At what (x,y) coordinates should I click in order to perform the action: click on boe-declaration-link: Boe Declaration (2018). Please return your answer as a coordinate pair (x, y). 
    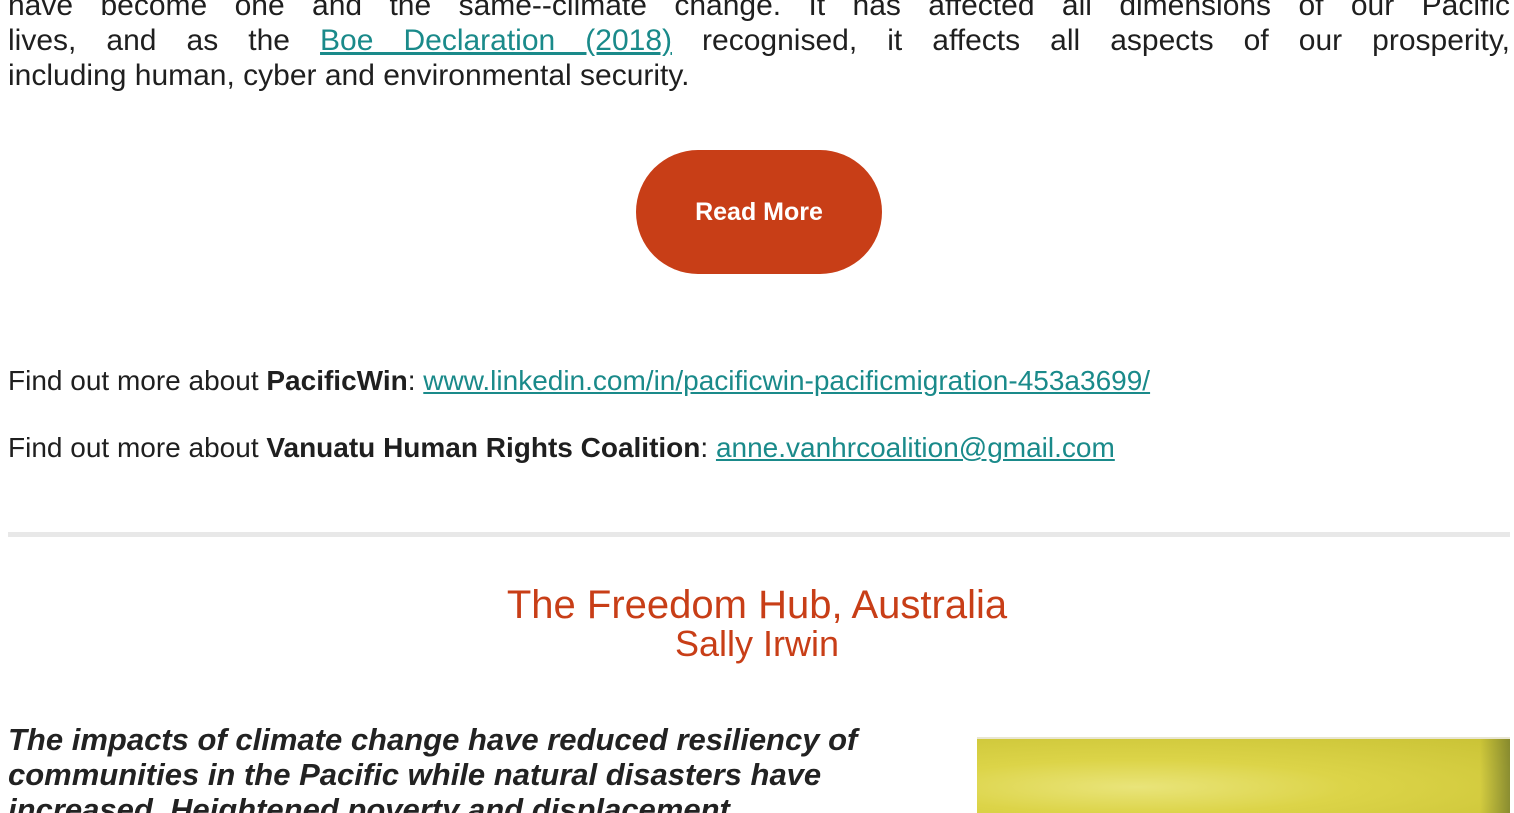
    Looking at the image, I should click on (496, 40).